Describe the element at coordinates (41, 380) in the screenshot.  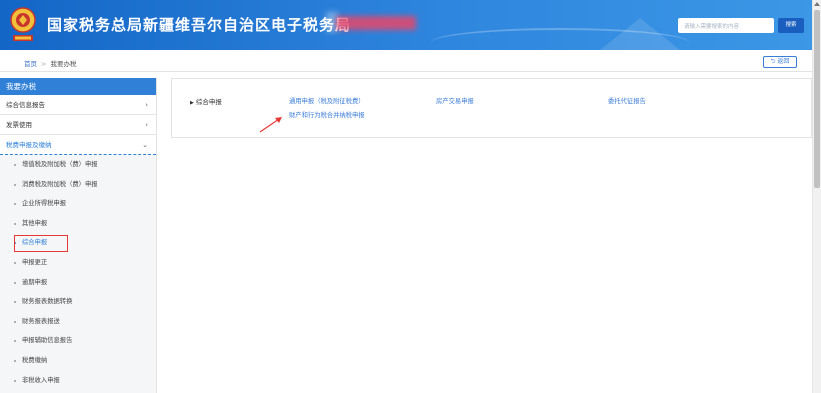
I see `sidebar-subitem-label: 非税收入申报` at that location.